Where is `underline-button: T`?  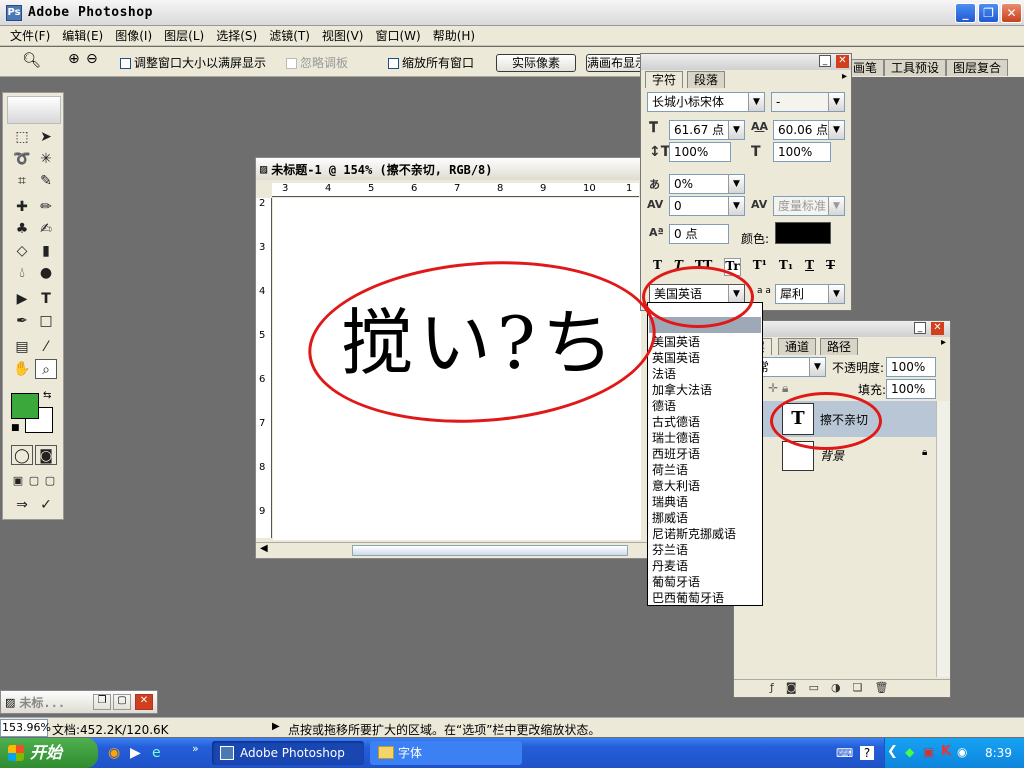 underline-button: T is located at coordinates (809, 267).